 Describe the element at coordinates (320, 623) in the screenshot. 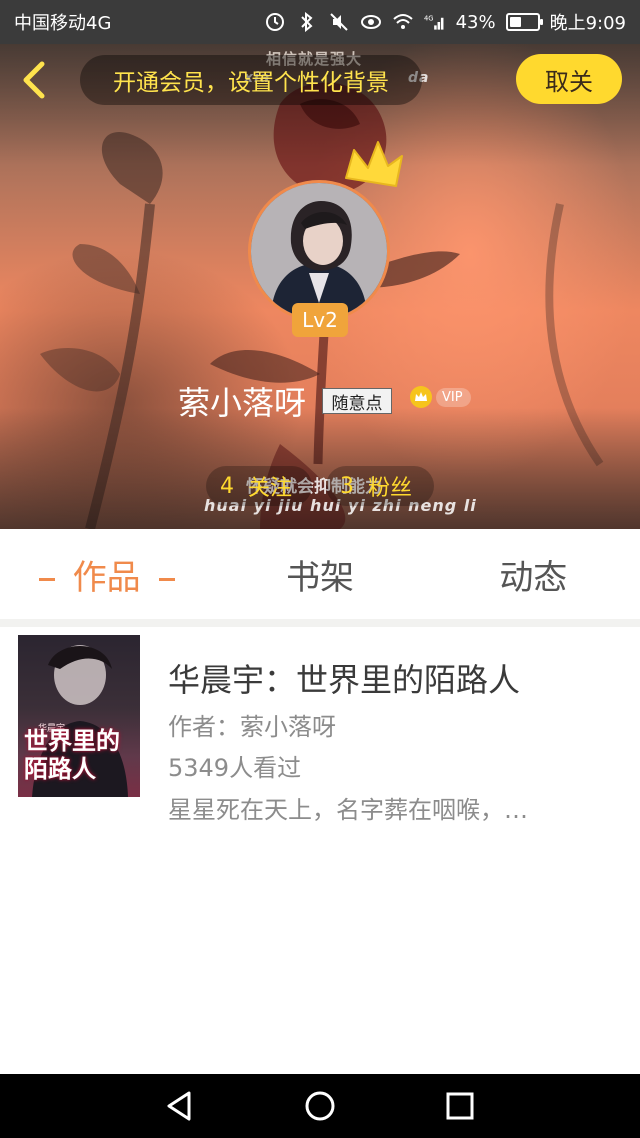

I see `tabs-divider` at that location.